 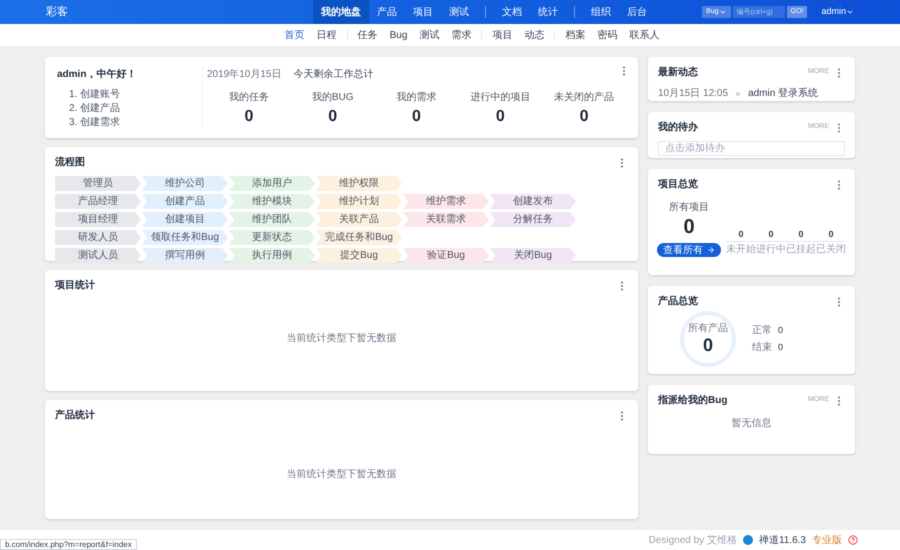 What do you see at coordinates (533, 201) in the screenshot?
I see `flow-step: 创建发布` at bounding box center [533, 201].